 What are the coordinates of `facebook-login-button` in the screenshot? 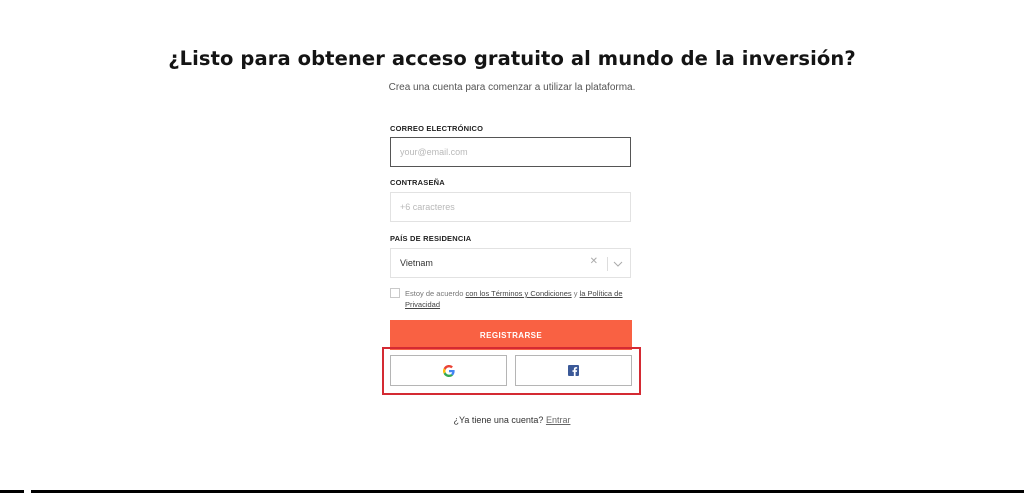 It's located at (573, 370).